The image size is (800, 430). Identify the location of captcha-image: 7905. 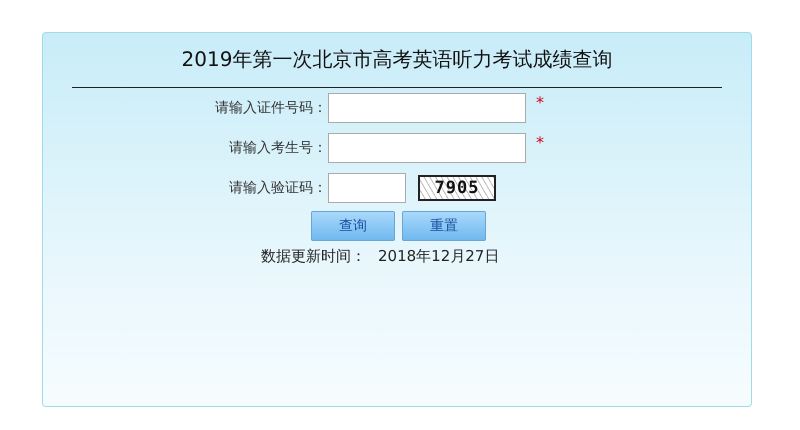
(457, 188).